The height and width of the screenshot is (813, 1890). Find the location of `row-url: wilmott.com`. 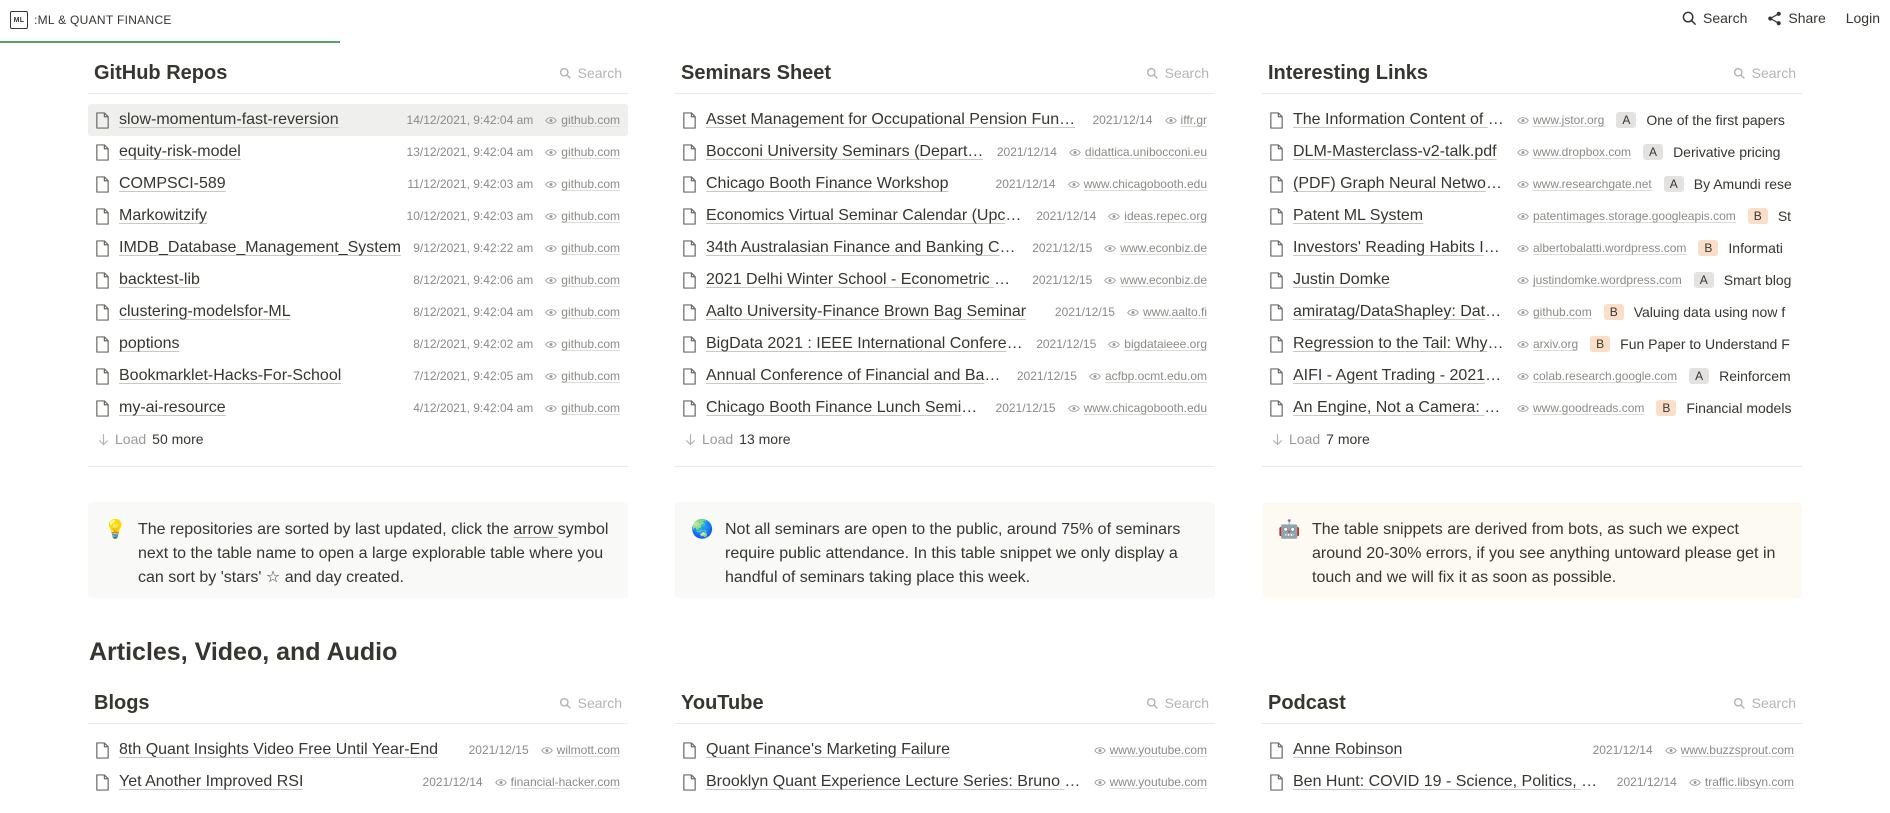

row-url: wilmott.com is located at coordinates (574, 750).